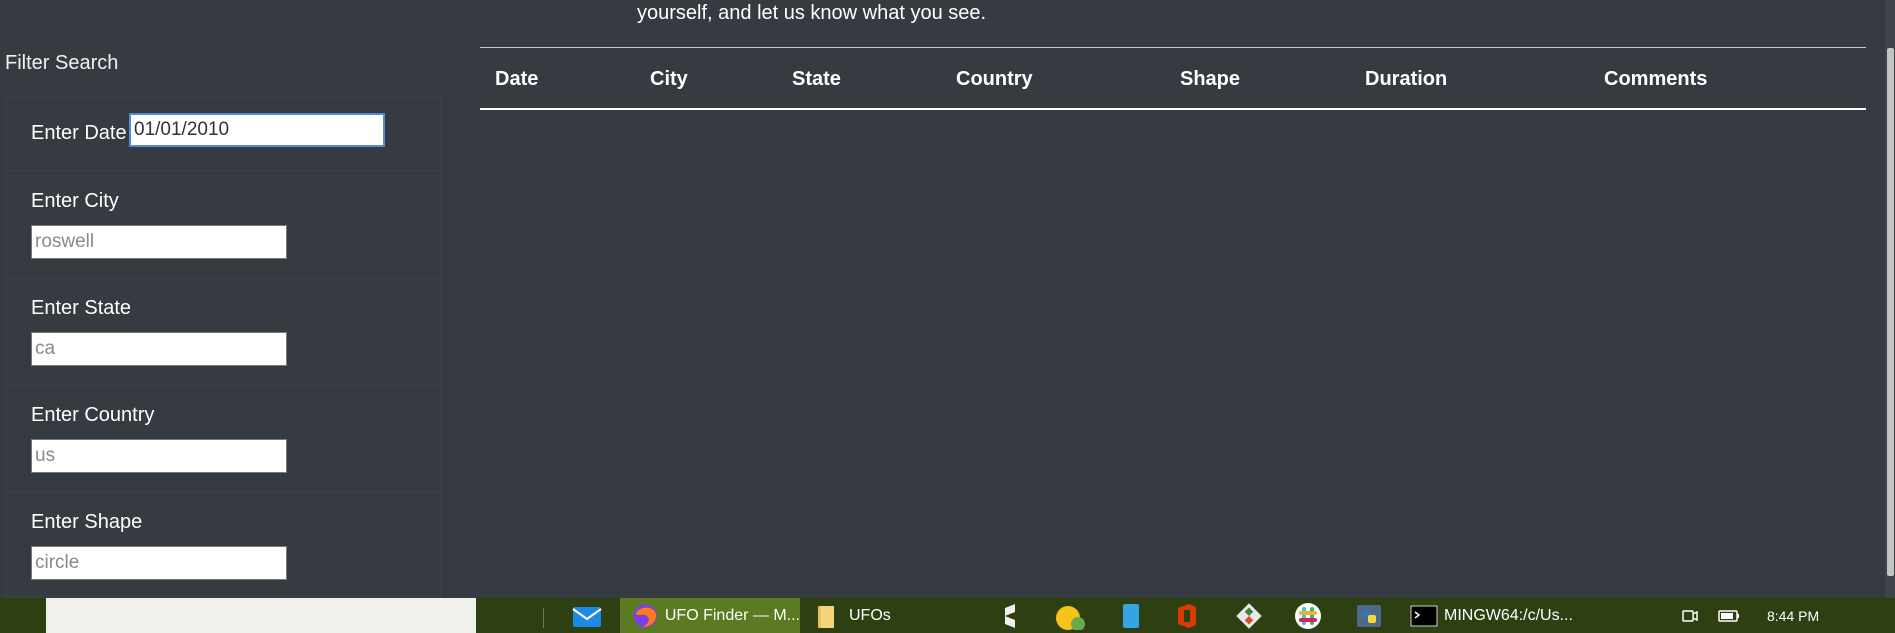  I want to click on taskbar-folder-window: UFOs, so click(853, 615).